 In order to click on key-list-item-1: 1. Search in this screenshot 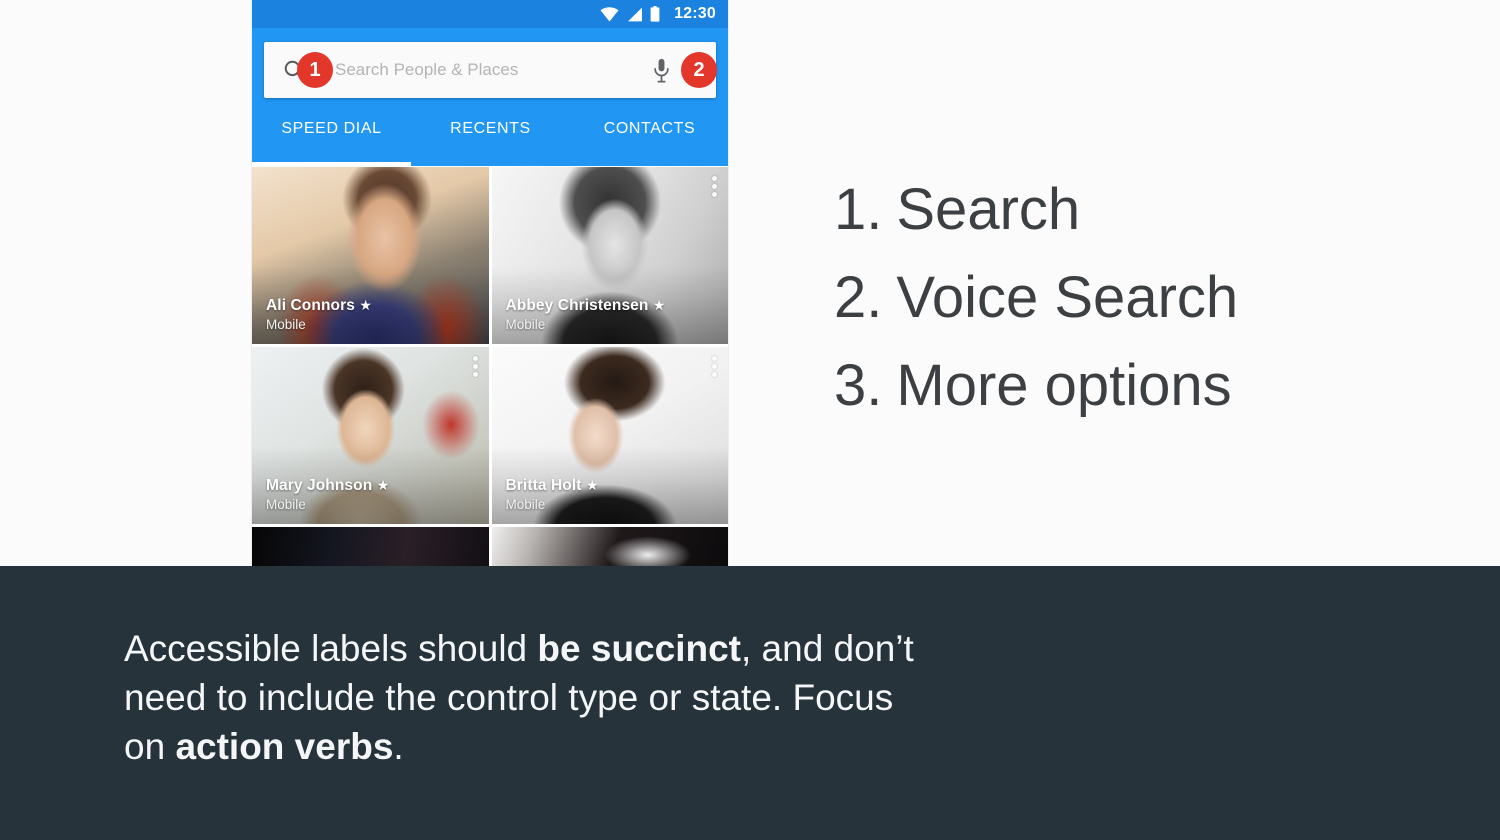, I will do `click(1134, 210)`.